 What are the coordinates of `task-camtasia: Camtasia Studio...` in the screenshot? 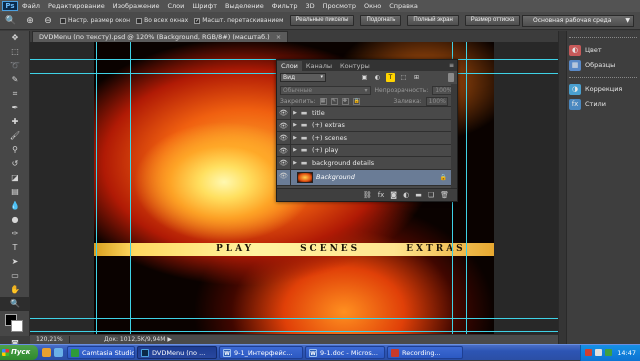 It's located at (101, 352).